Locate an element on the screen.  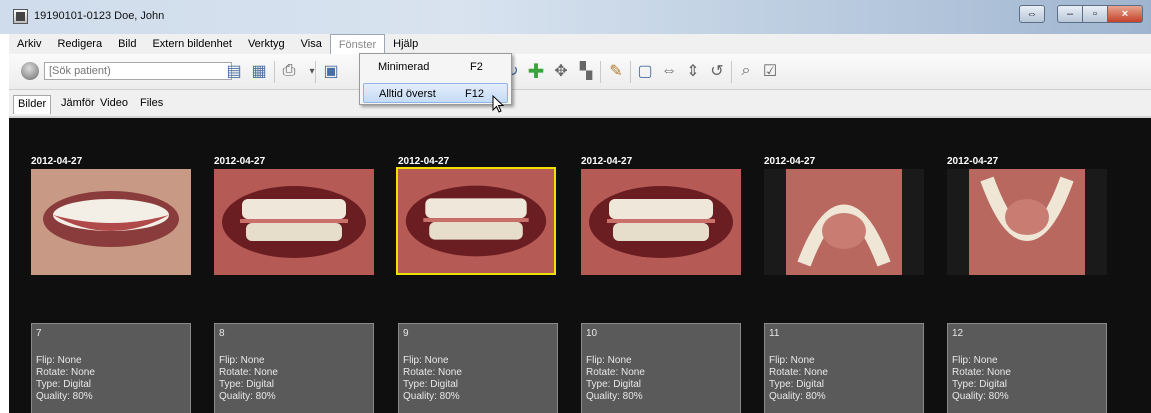
fonster-dropdown: Minimerad F2 Alltid överst F12 is located at coordinates (435, 79).